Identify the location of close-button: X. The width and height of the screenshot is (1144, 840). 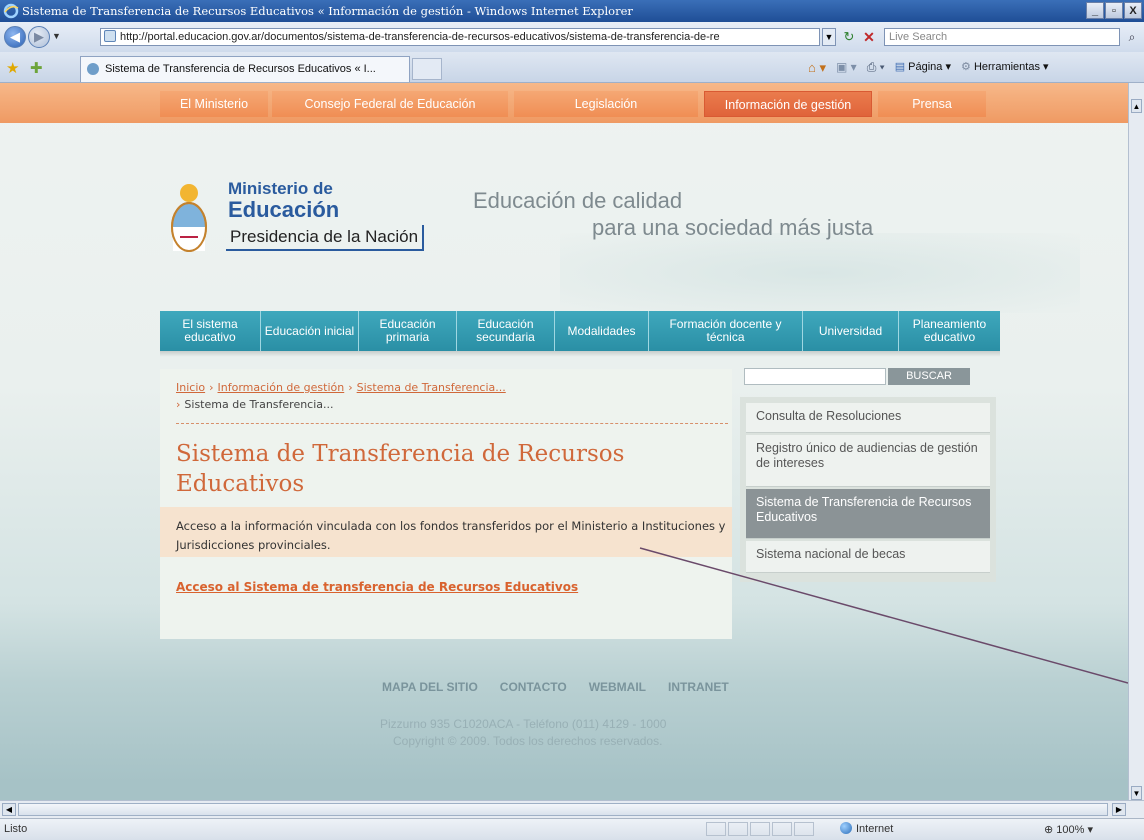
(1133, 10).